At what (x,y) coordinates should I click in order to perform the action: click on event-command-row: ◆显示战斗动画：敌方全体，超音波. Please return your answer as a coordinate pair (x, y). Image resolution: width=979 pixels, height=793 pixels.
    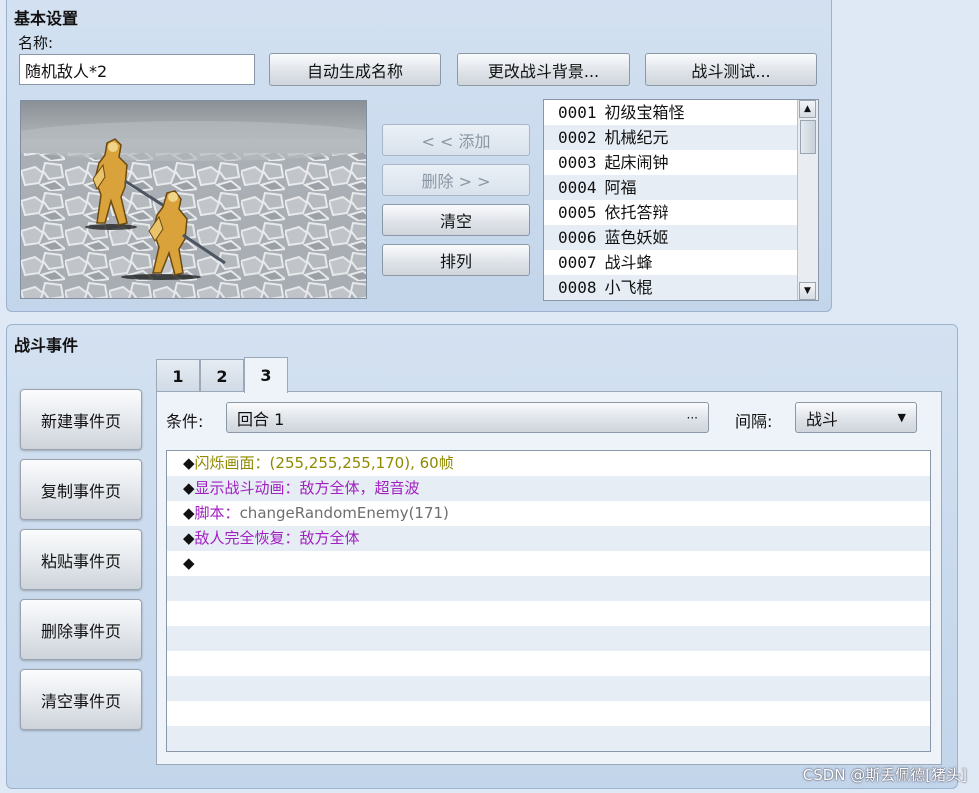
    Looking at the image, I should click on (548, 488).